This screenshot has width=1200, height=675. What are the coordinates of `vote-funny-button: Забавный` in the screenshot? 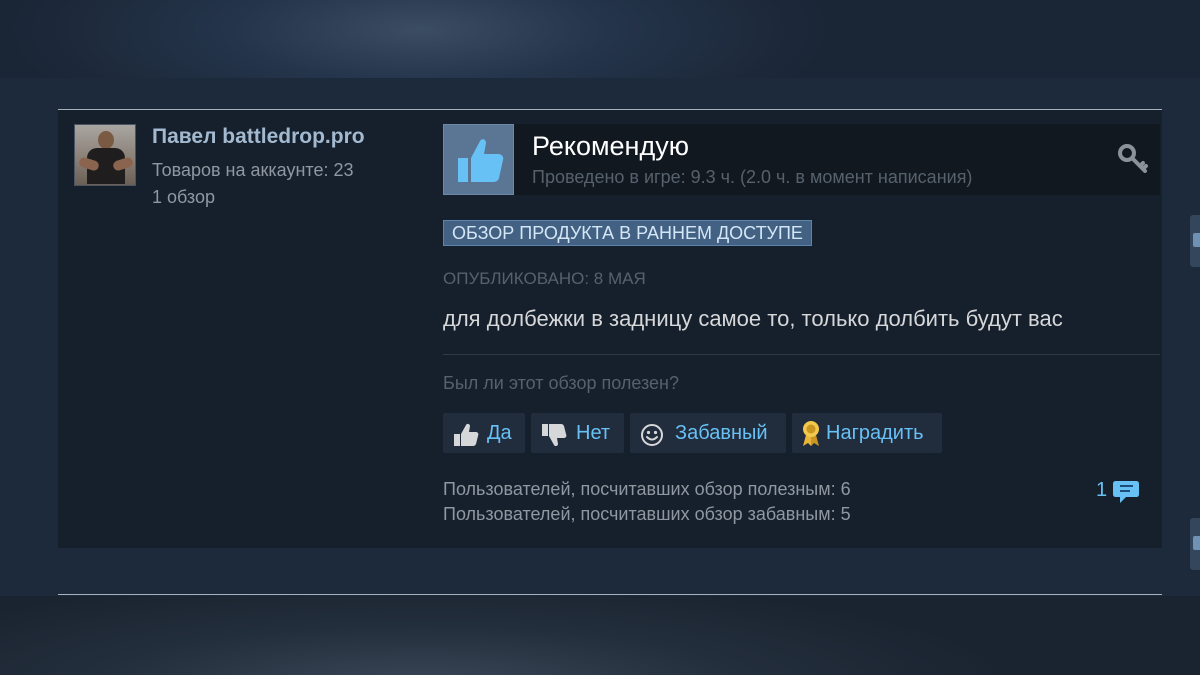 It's located at (708, 433).